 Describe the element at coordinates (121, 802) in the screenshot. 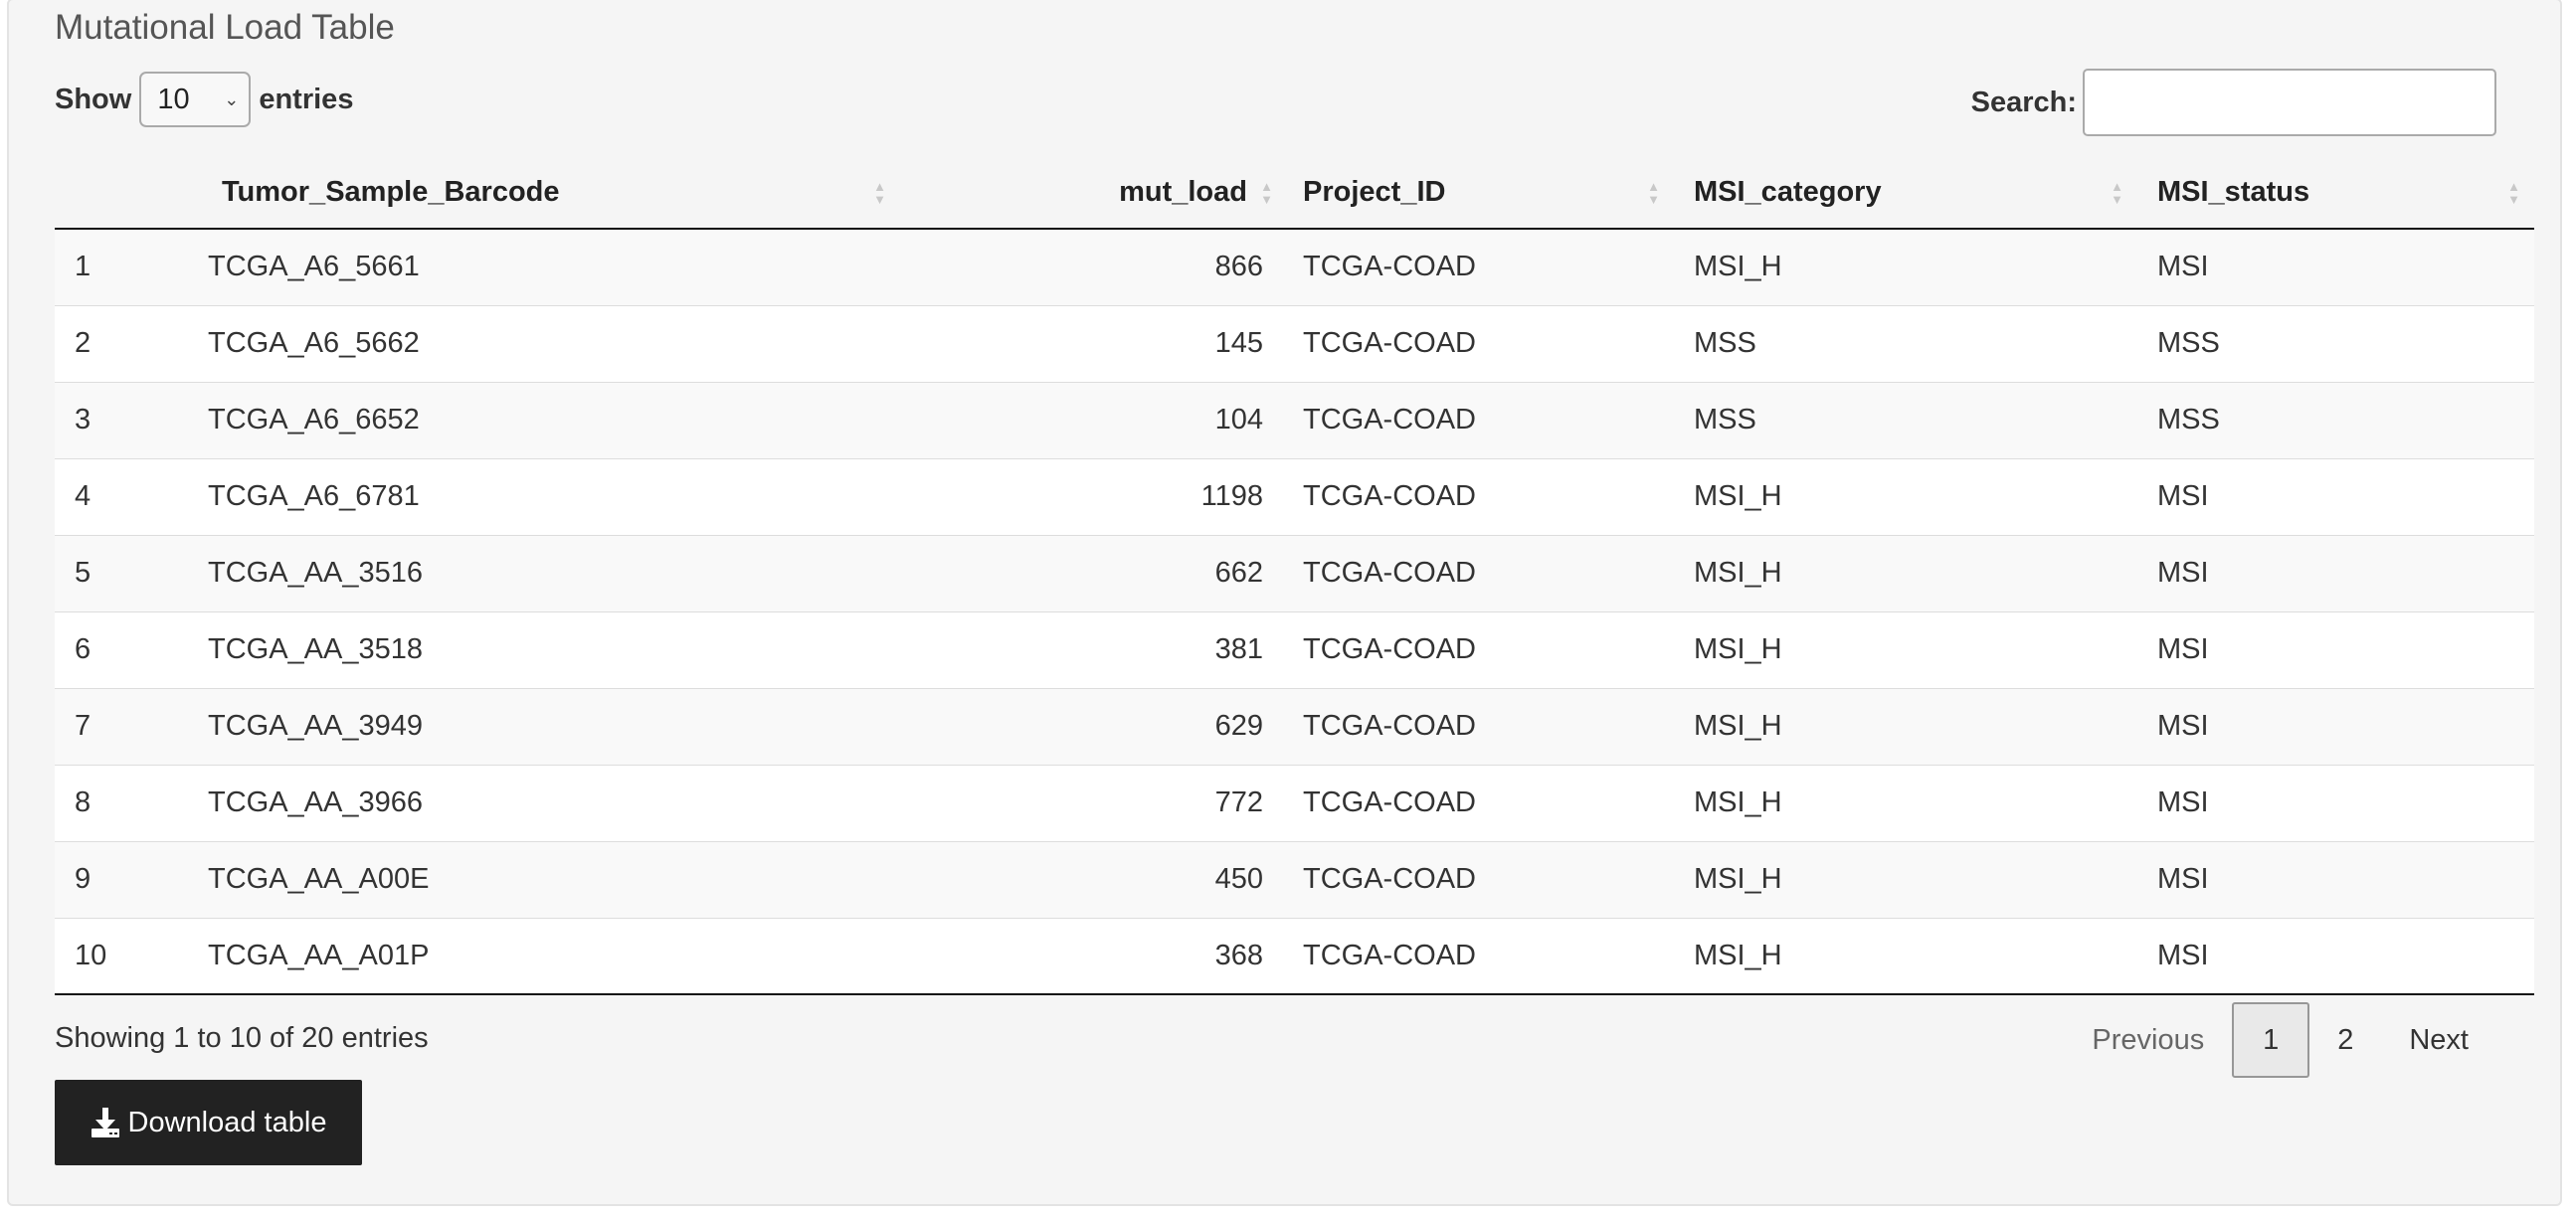

I see `cell-rownum: 8` at that location.